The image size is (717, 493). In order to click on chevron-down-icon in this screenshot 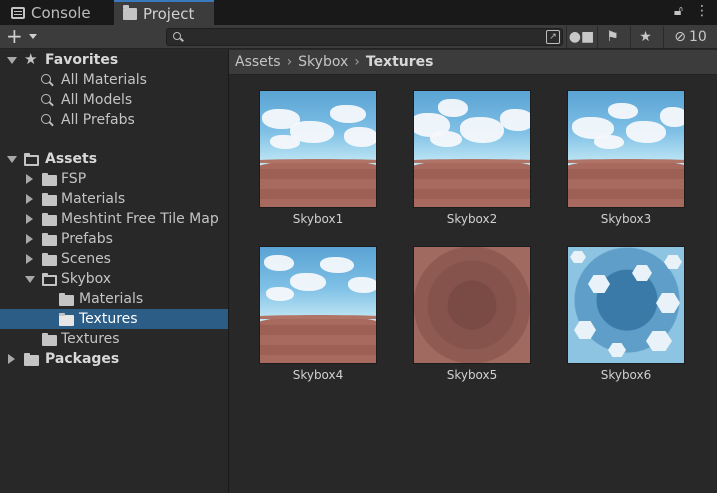, I will do `click(33, 36)`.